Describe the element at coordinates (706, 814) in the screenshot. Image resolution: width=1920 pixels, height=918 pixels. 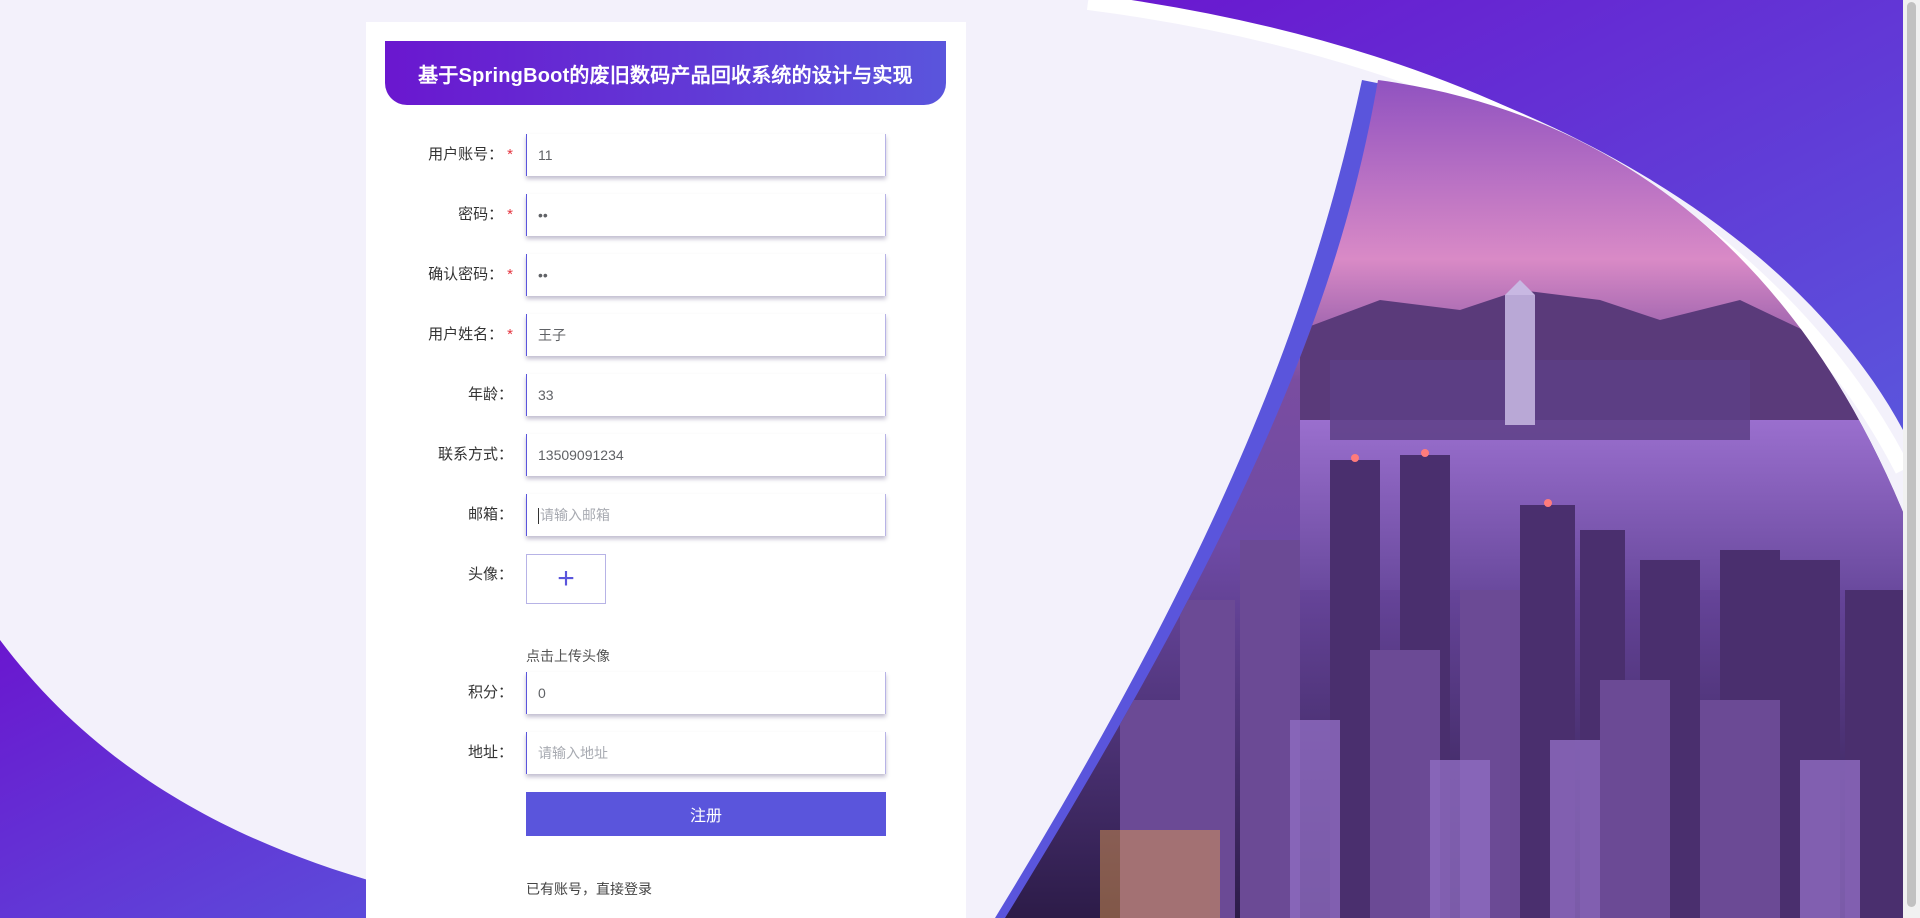
I see `register-button: 注册` at that location.